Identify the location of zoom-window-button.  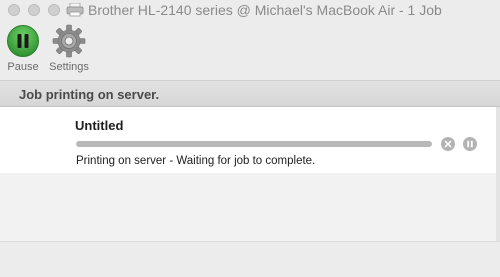
(54, 10).